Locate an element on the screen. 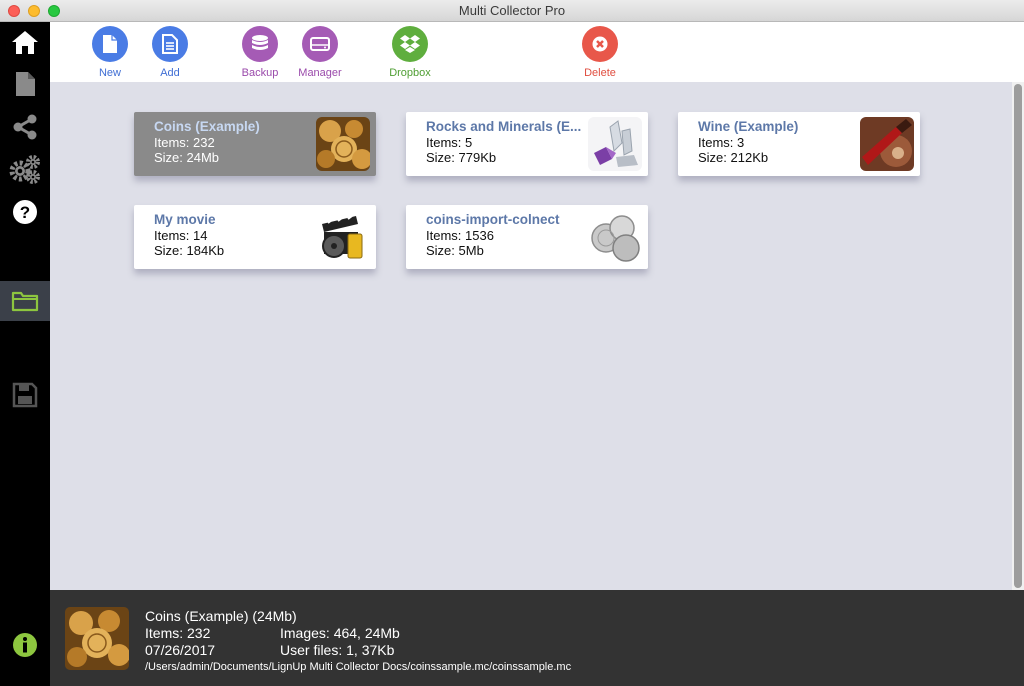  scrollbar-thumb is located at coordinates (1018, 336).